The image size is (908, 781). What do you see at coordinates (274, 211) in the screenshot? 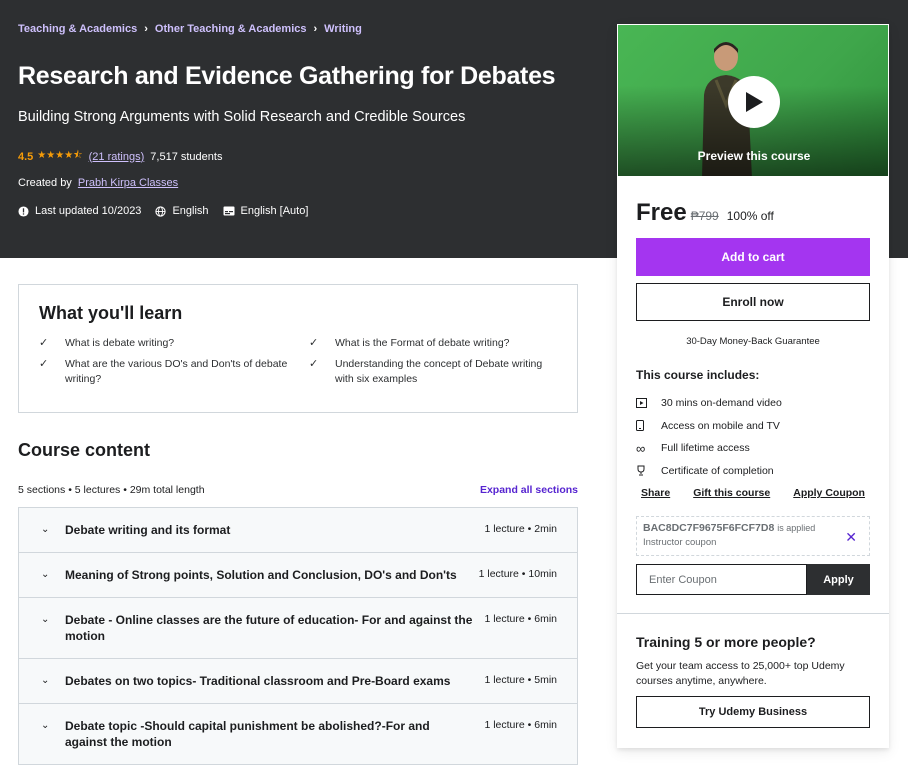
I see `captions-text: English [Auto]` at bounding box center [274, 211].